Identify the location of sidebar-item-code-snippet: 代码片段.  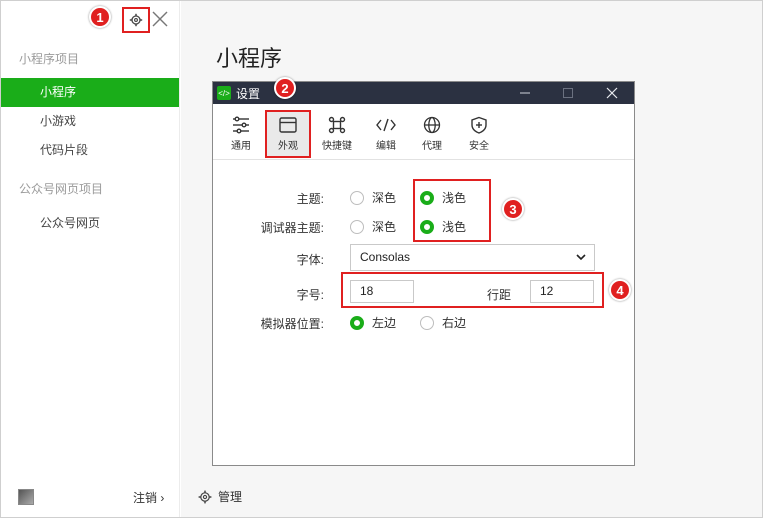
(90, 150).